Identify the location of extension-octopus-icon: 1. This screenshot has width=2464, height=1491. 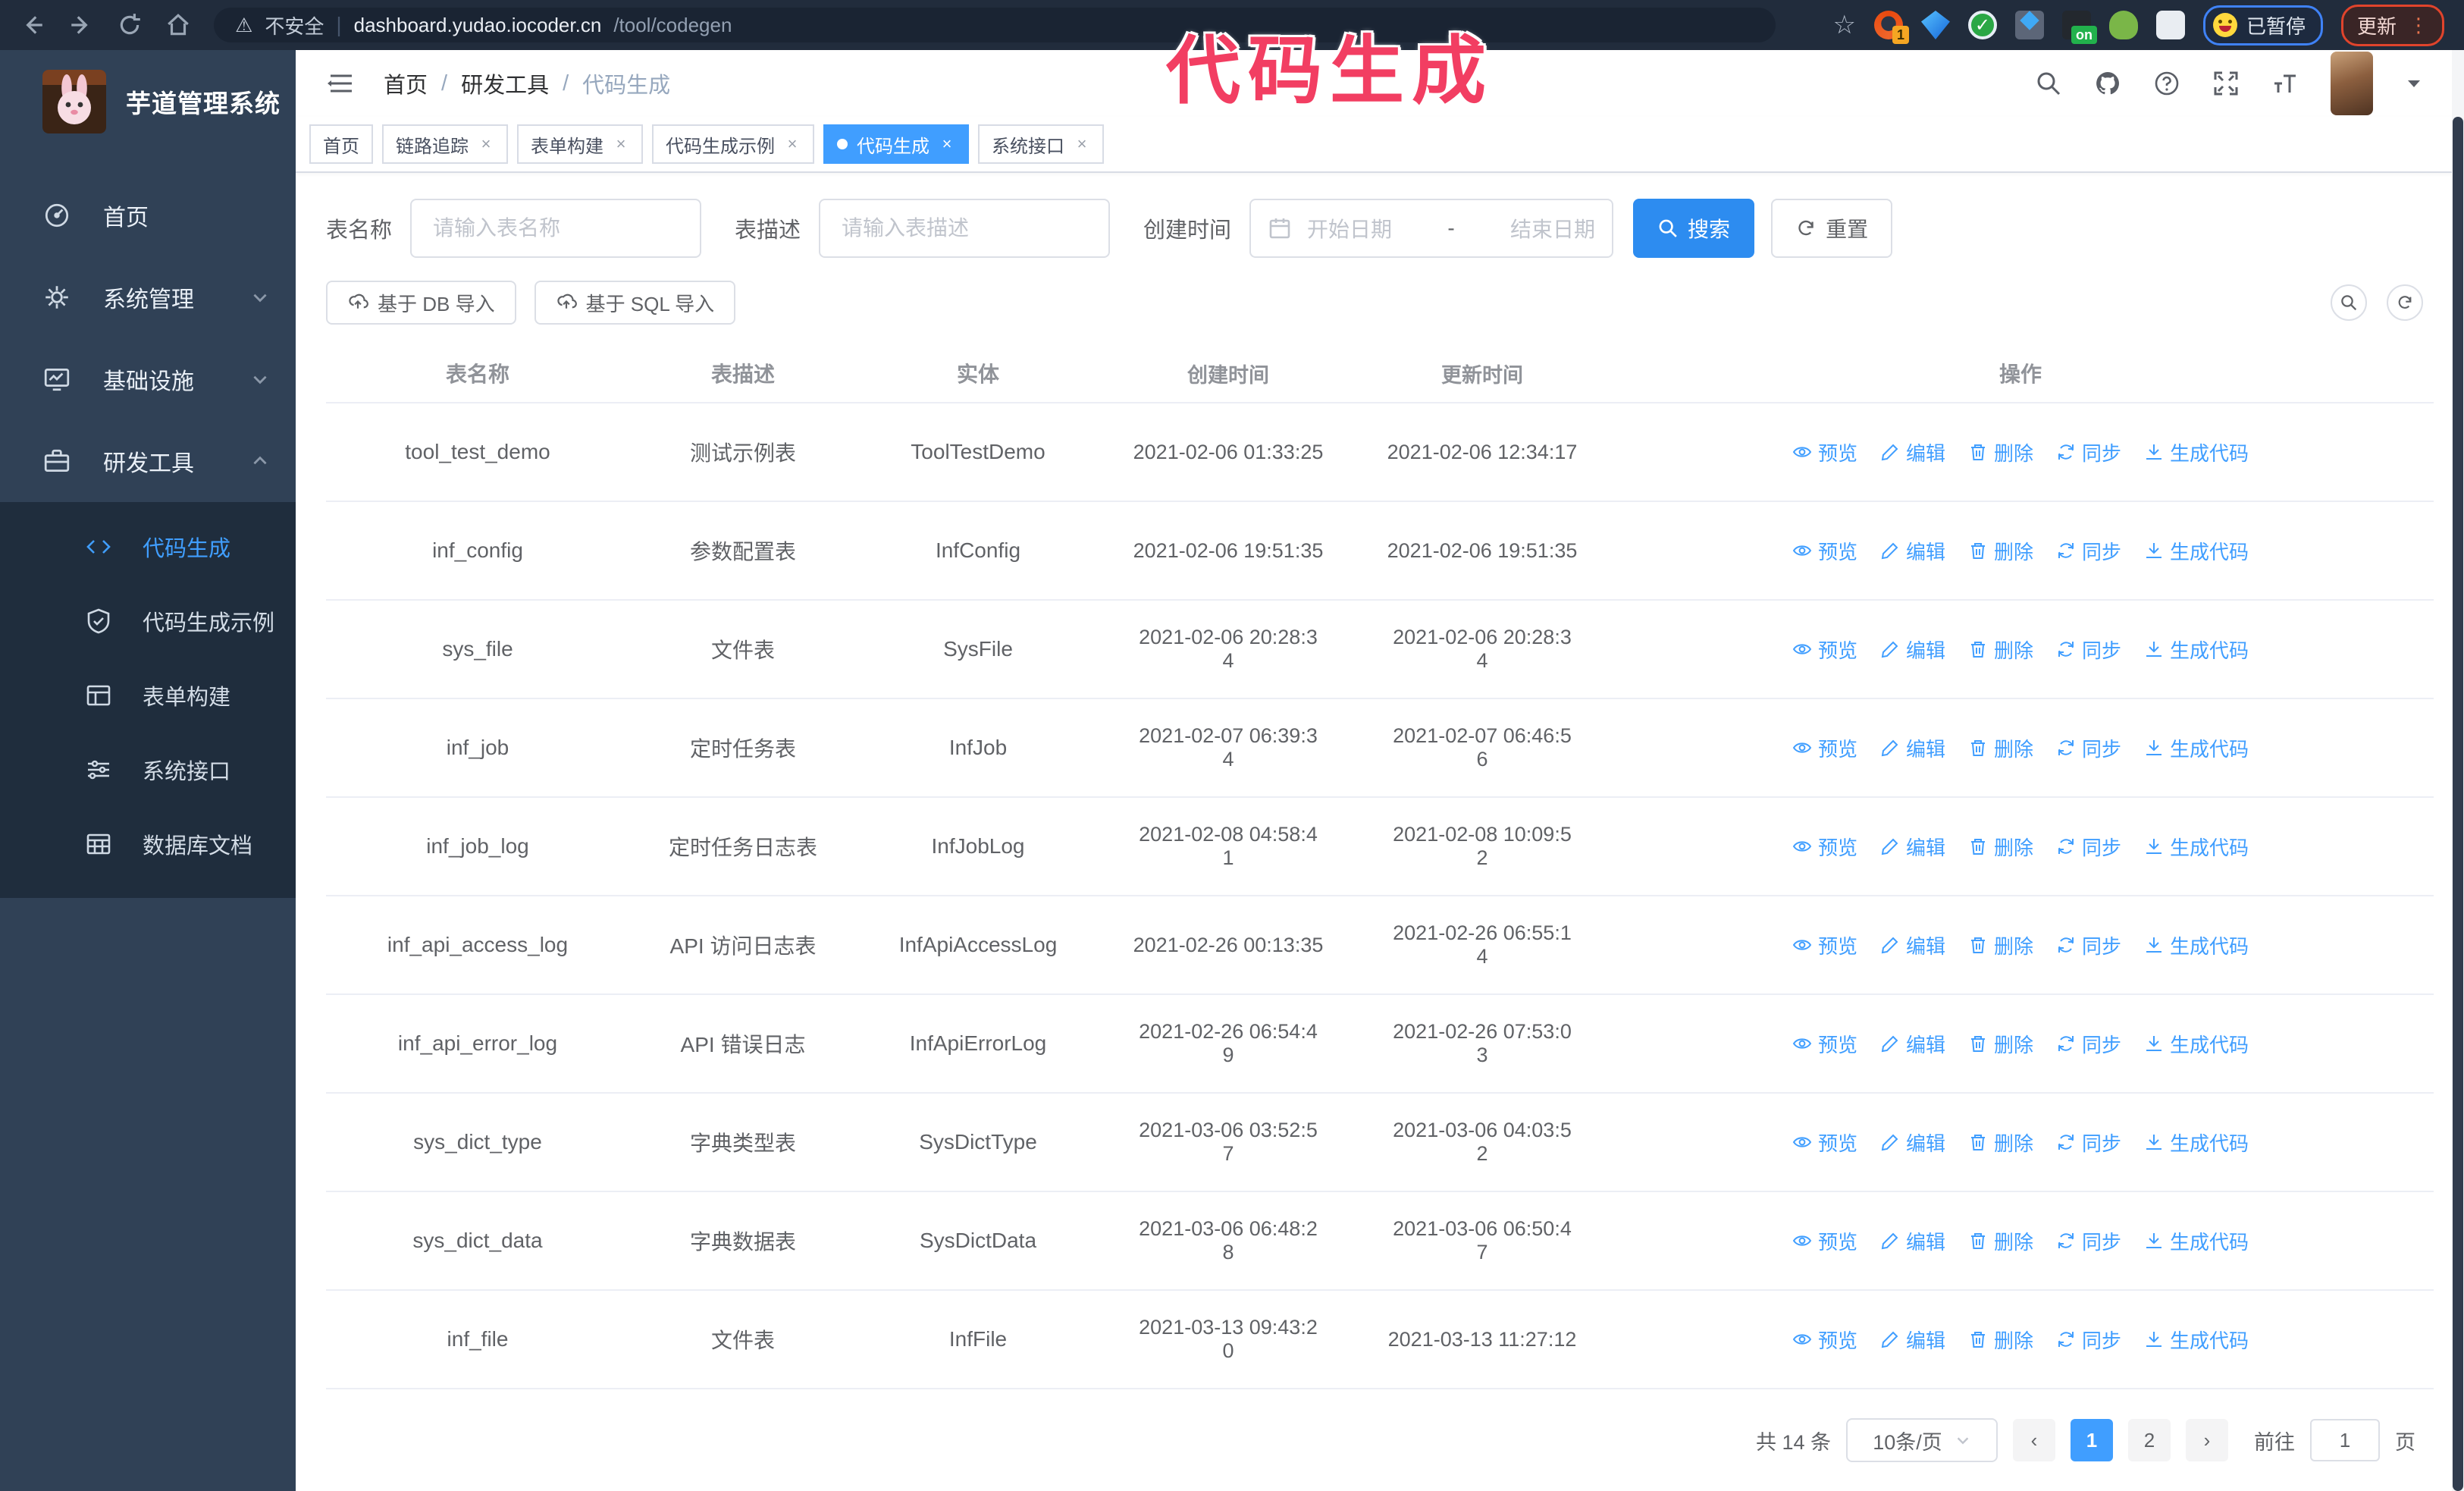
(1891, 27).